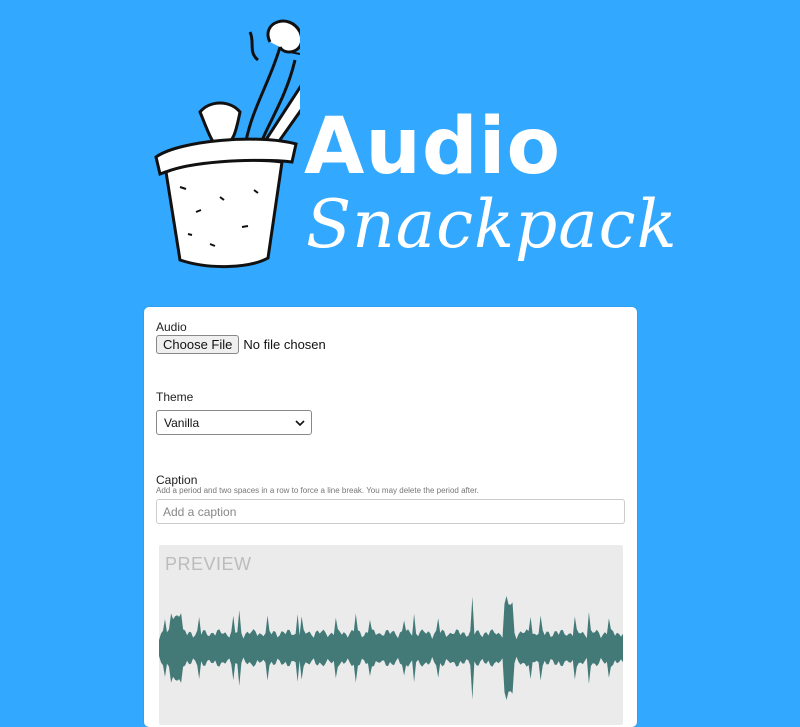  What do you see at coordinates (198, 344) in the screenshot?
I see `choose-file-button: Choose File` at bounding box center [198, 344].